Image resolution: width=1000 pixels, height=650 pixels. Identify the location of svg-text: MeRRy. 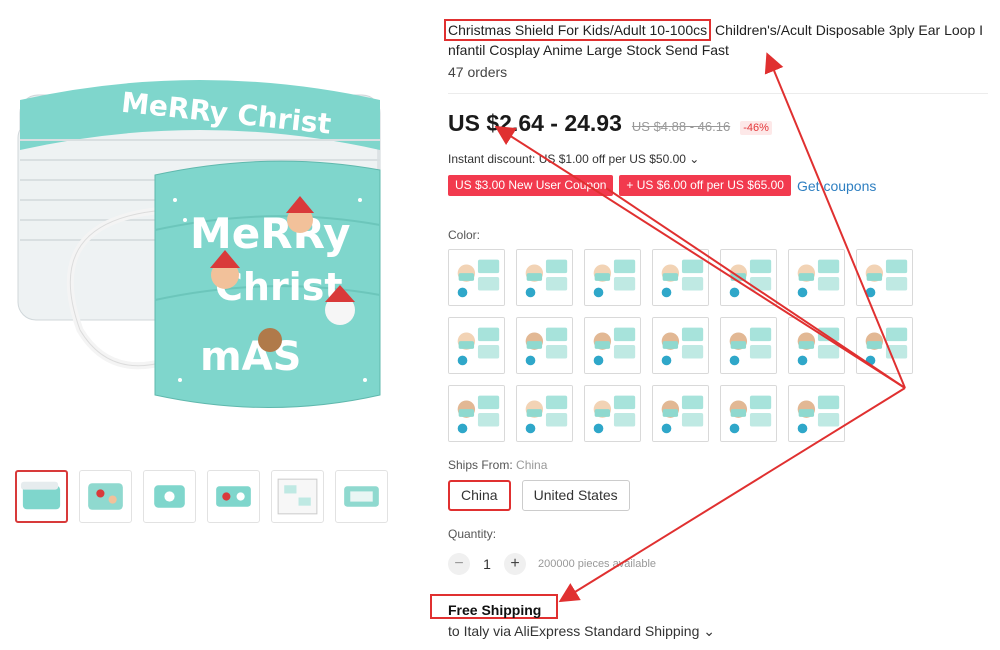
(270, 233).